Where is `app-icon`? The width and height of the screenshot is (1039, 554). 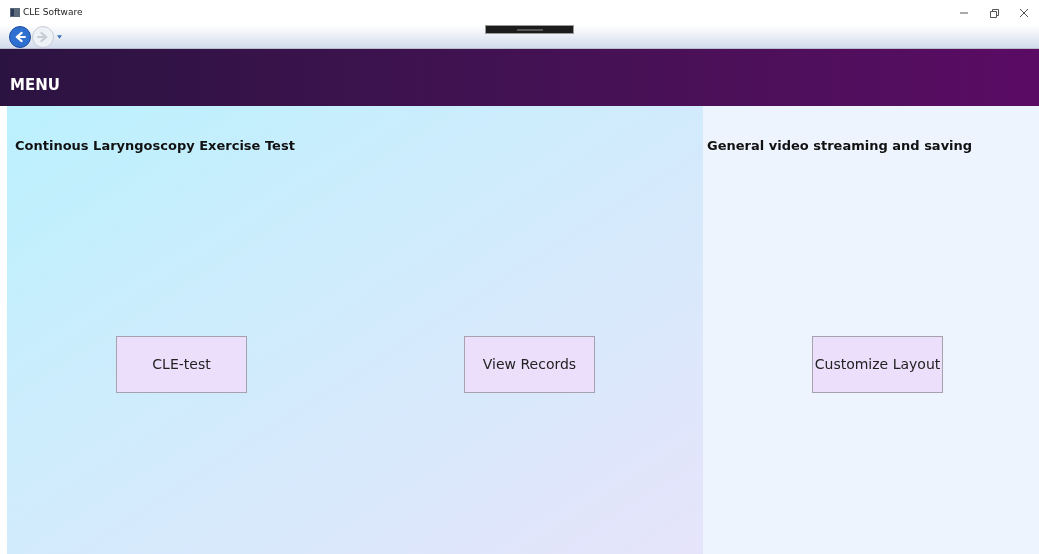
app-icon is located at coordinates (15, 12).